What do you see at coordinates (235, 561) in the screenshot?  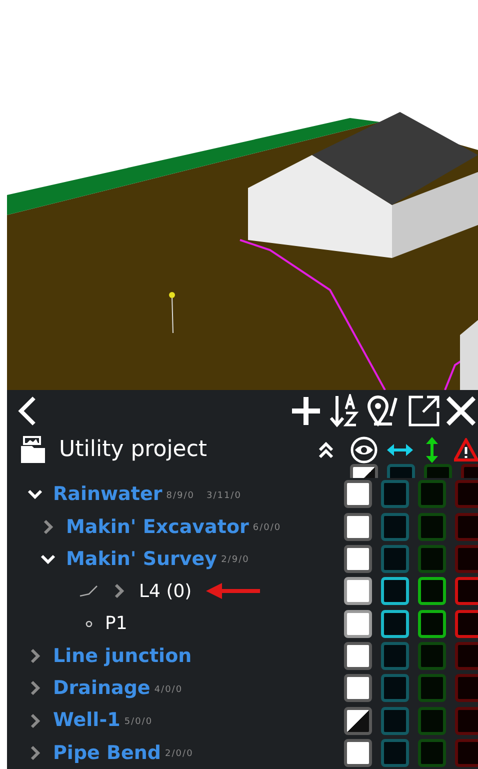 I see `count-label: 2/9/0` at bounding box center [235, 561].